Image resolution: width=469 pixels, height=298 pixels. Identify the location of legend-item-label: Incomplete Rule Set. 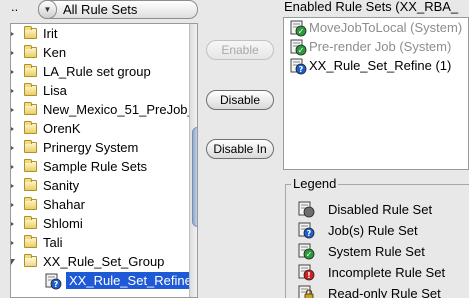
(387, 272).